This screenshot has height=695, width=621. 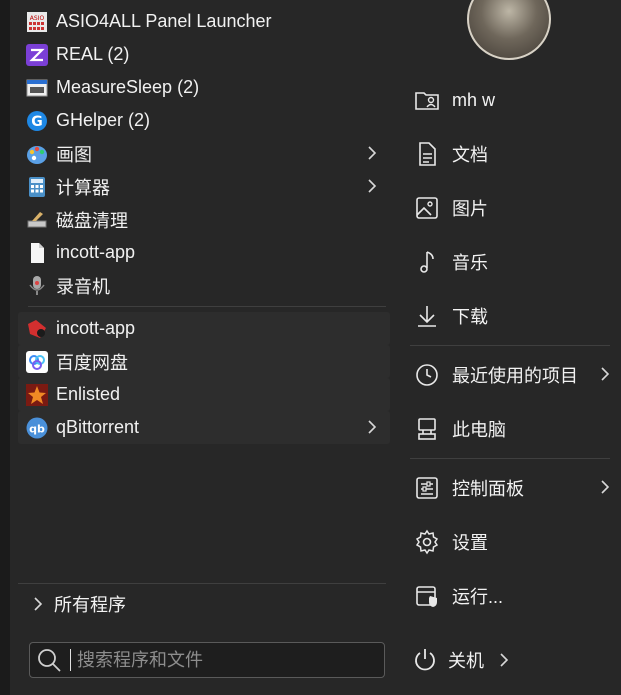 What do you see at coordinates (128, 87) in the screenshot?
I see `program-label: MeasureSleep (2)` at bounding box center [128, 87].